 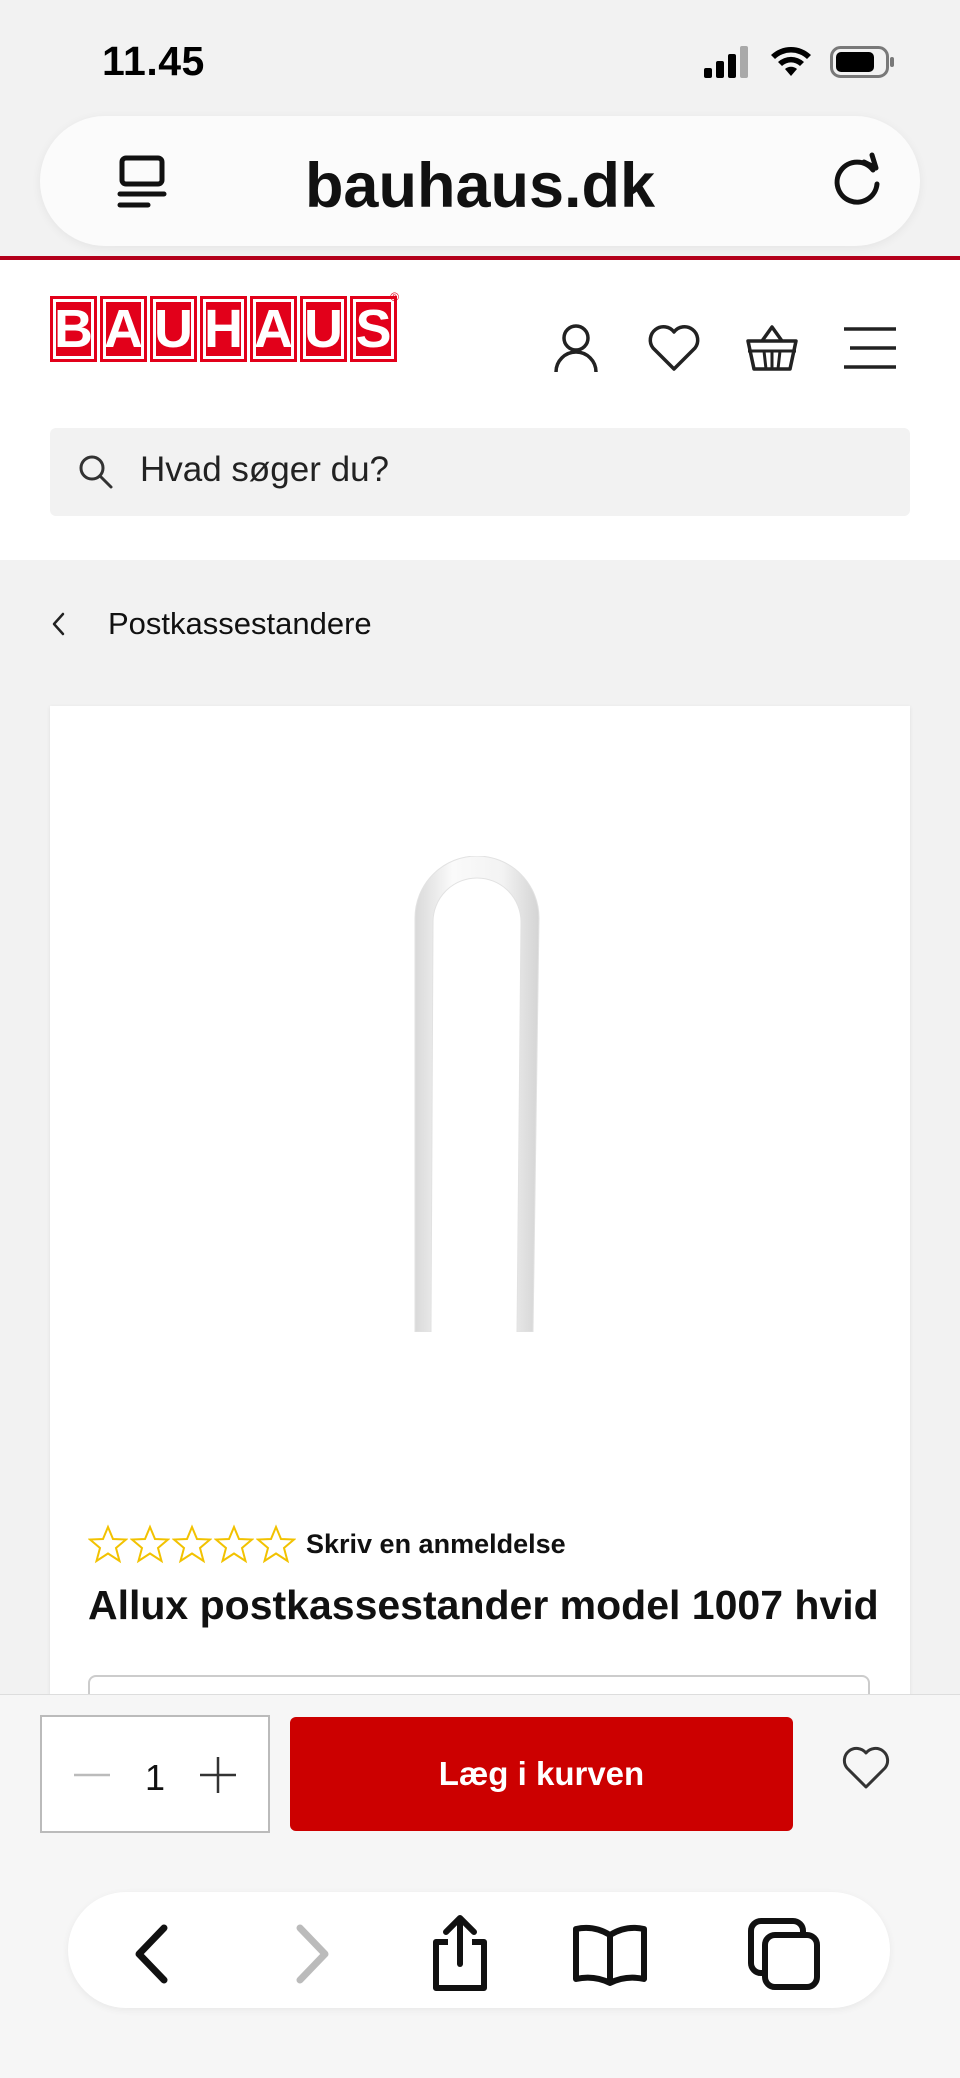 What do you see at coordinates (265, 469) in the screenshot?
I see `search-placeholder: Hvad søger du?` at bounding box center [265, 469].